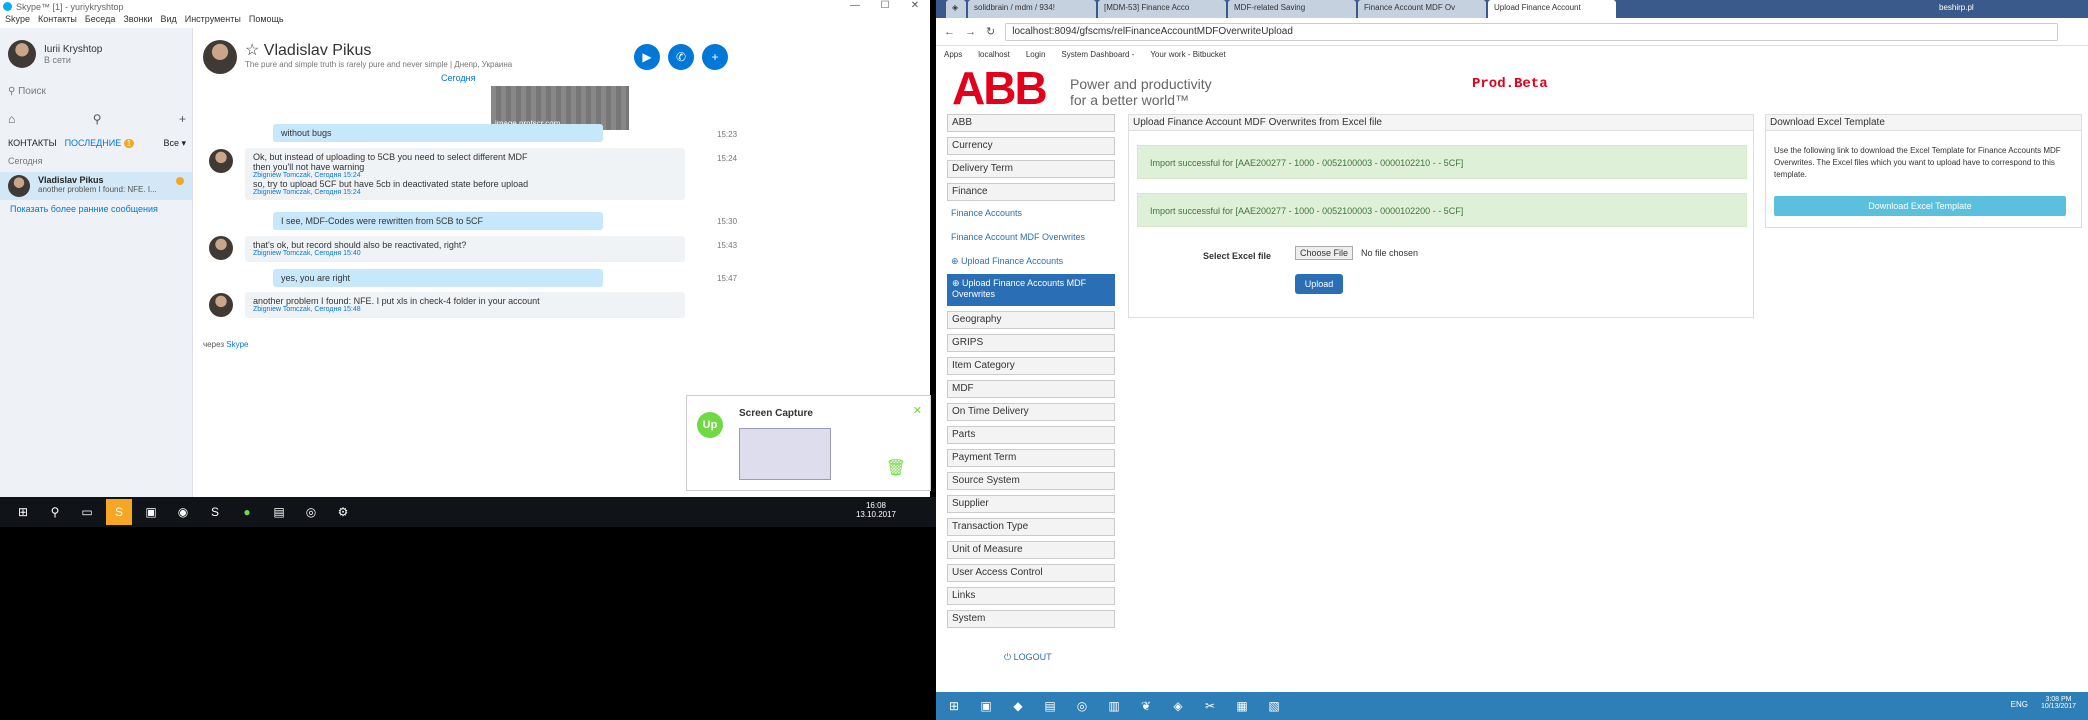  Describe the element at coordinates (1031, 573) in the screenshot. I see `nav-item: User Access Control` at that location.